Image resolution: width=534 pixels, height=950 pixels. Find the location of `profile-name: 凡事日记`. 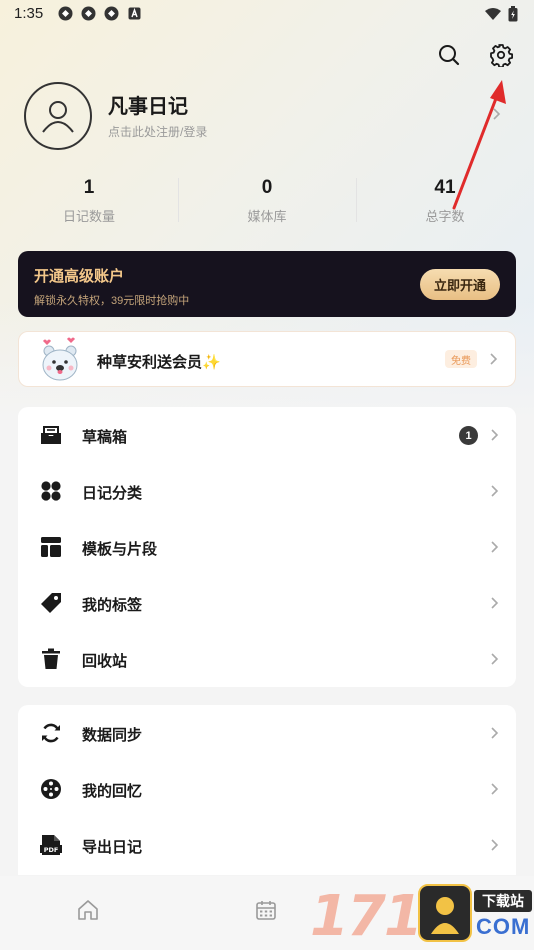

profile-name: 凡事日记 is located at coordinates (148, 104).